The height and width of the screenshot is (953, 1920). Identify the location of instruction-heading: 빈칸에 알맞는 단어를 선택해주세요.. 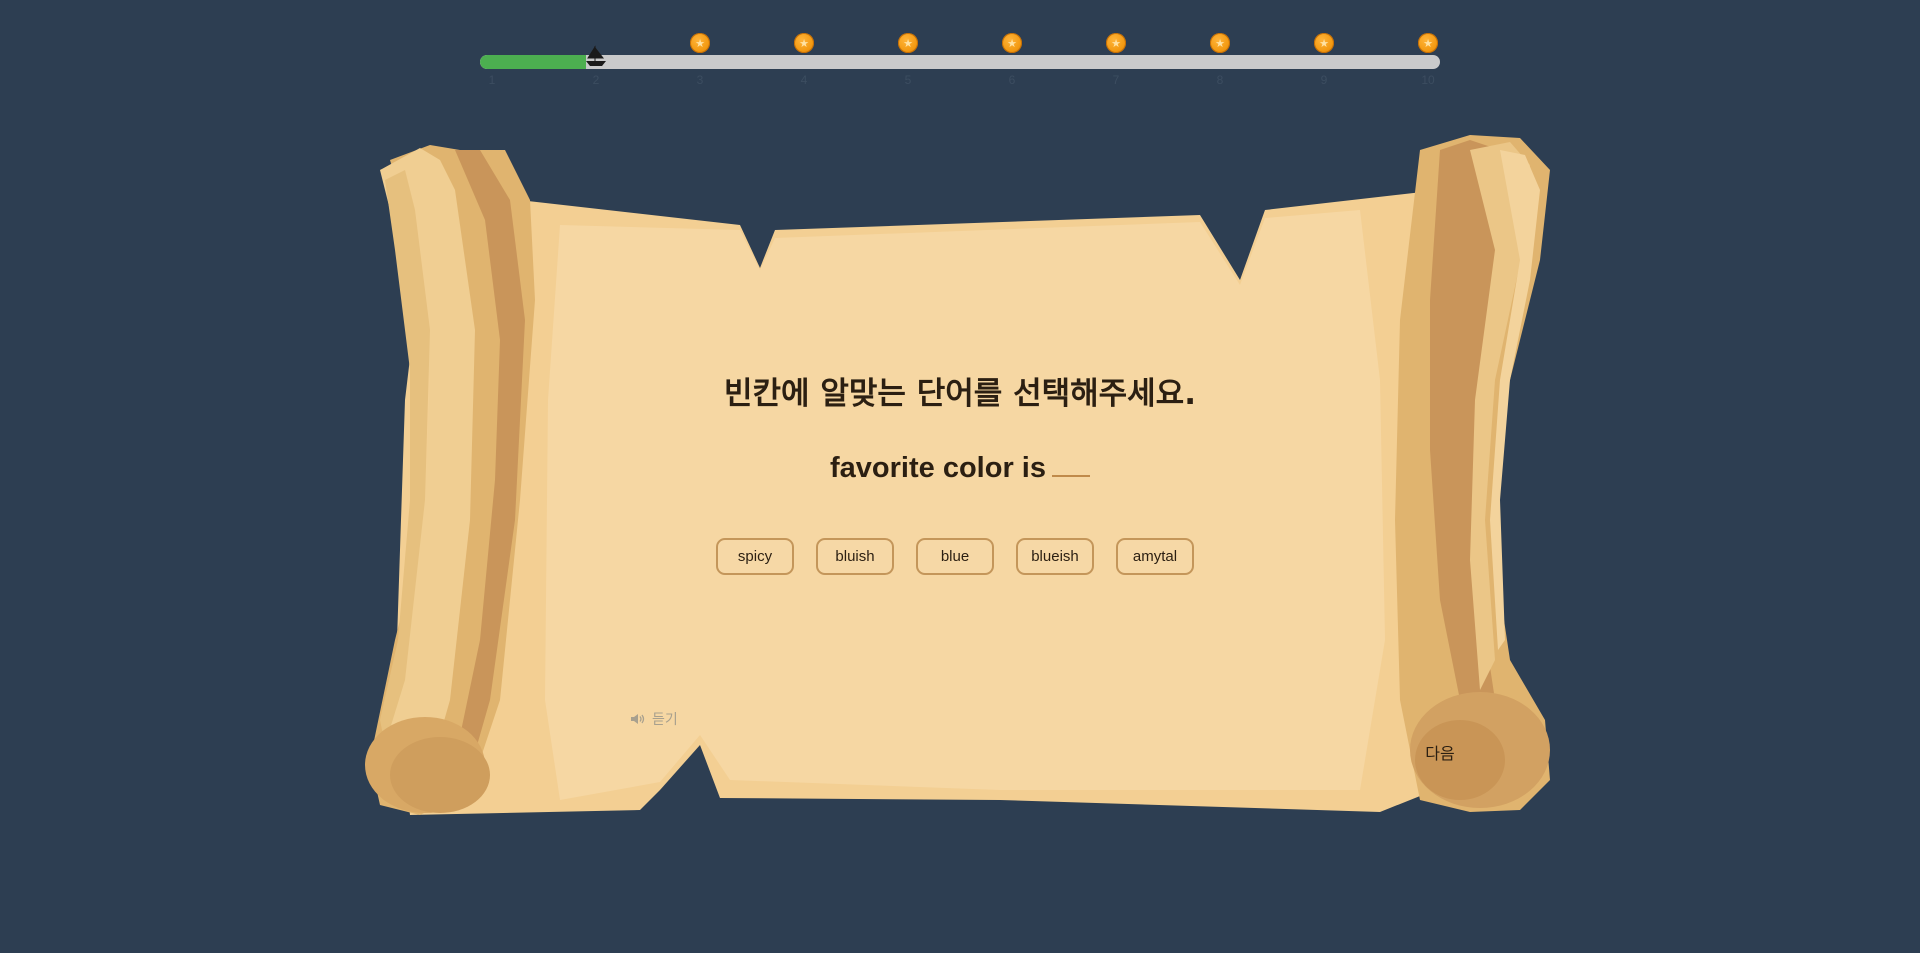
(960, 394).